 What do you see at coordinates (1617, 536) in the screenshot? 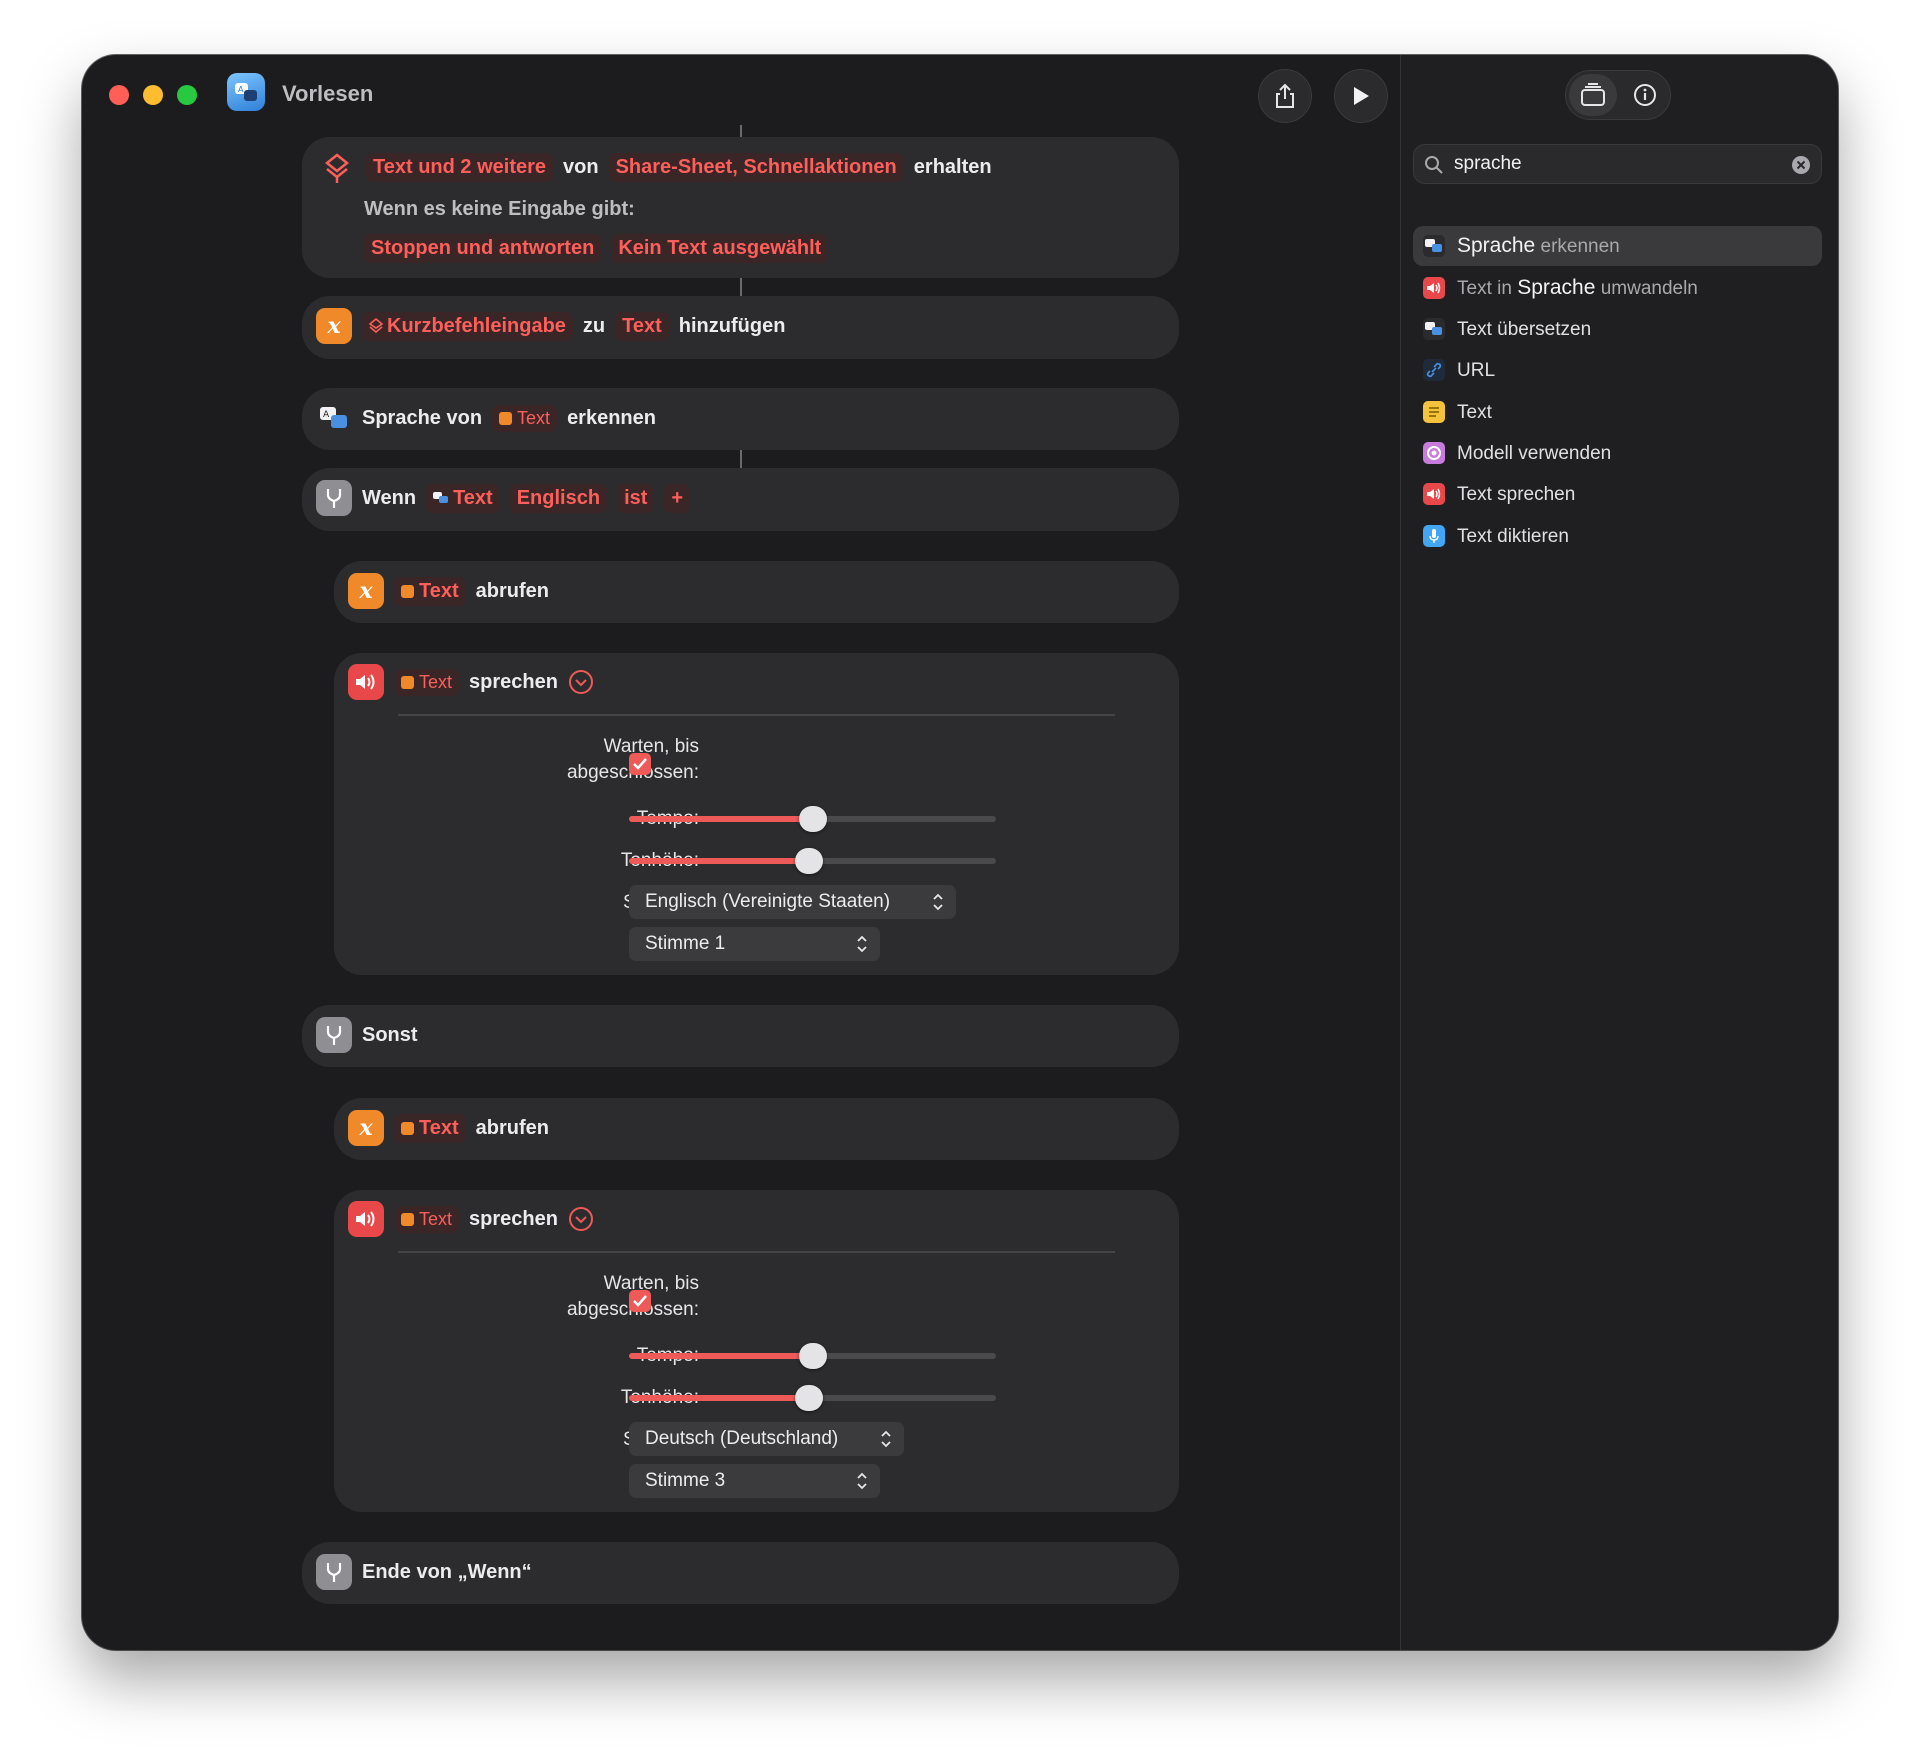
I see `search-result-item: Text diktieren` at bounding box center [1617, 536].